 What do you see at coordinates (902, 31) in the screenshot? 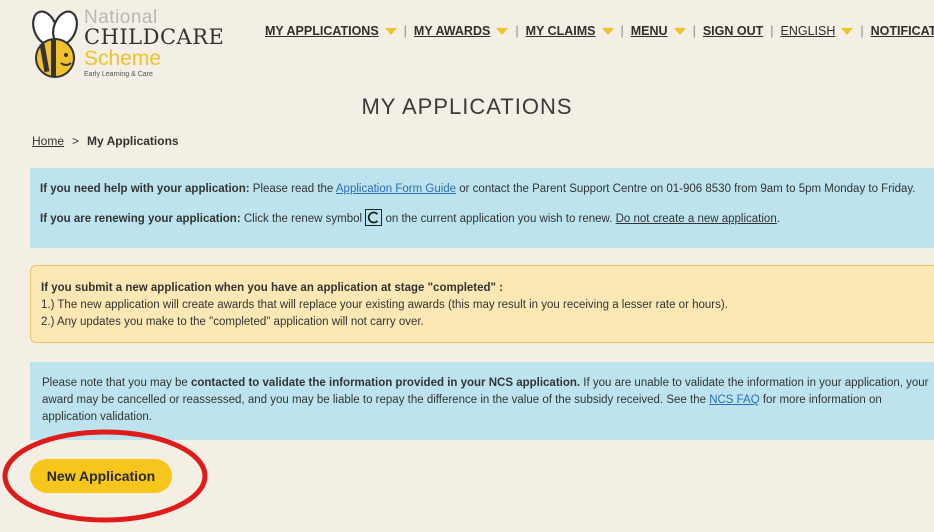
I see `nav-notifications: NOTIFICATIONS` at bounding box center [902, 31].